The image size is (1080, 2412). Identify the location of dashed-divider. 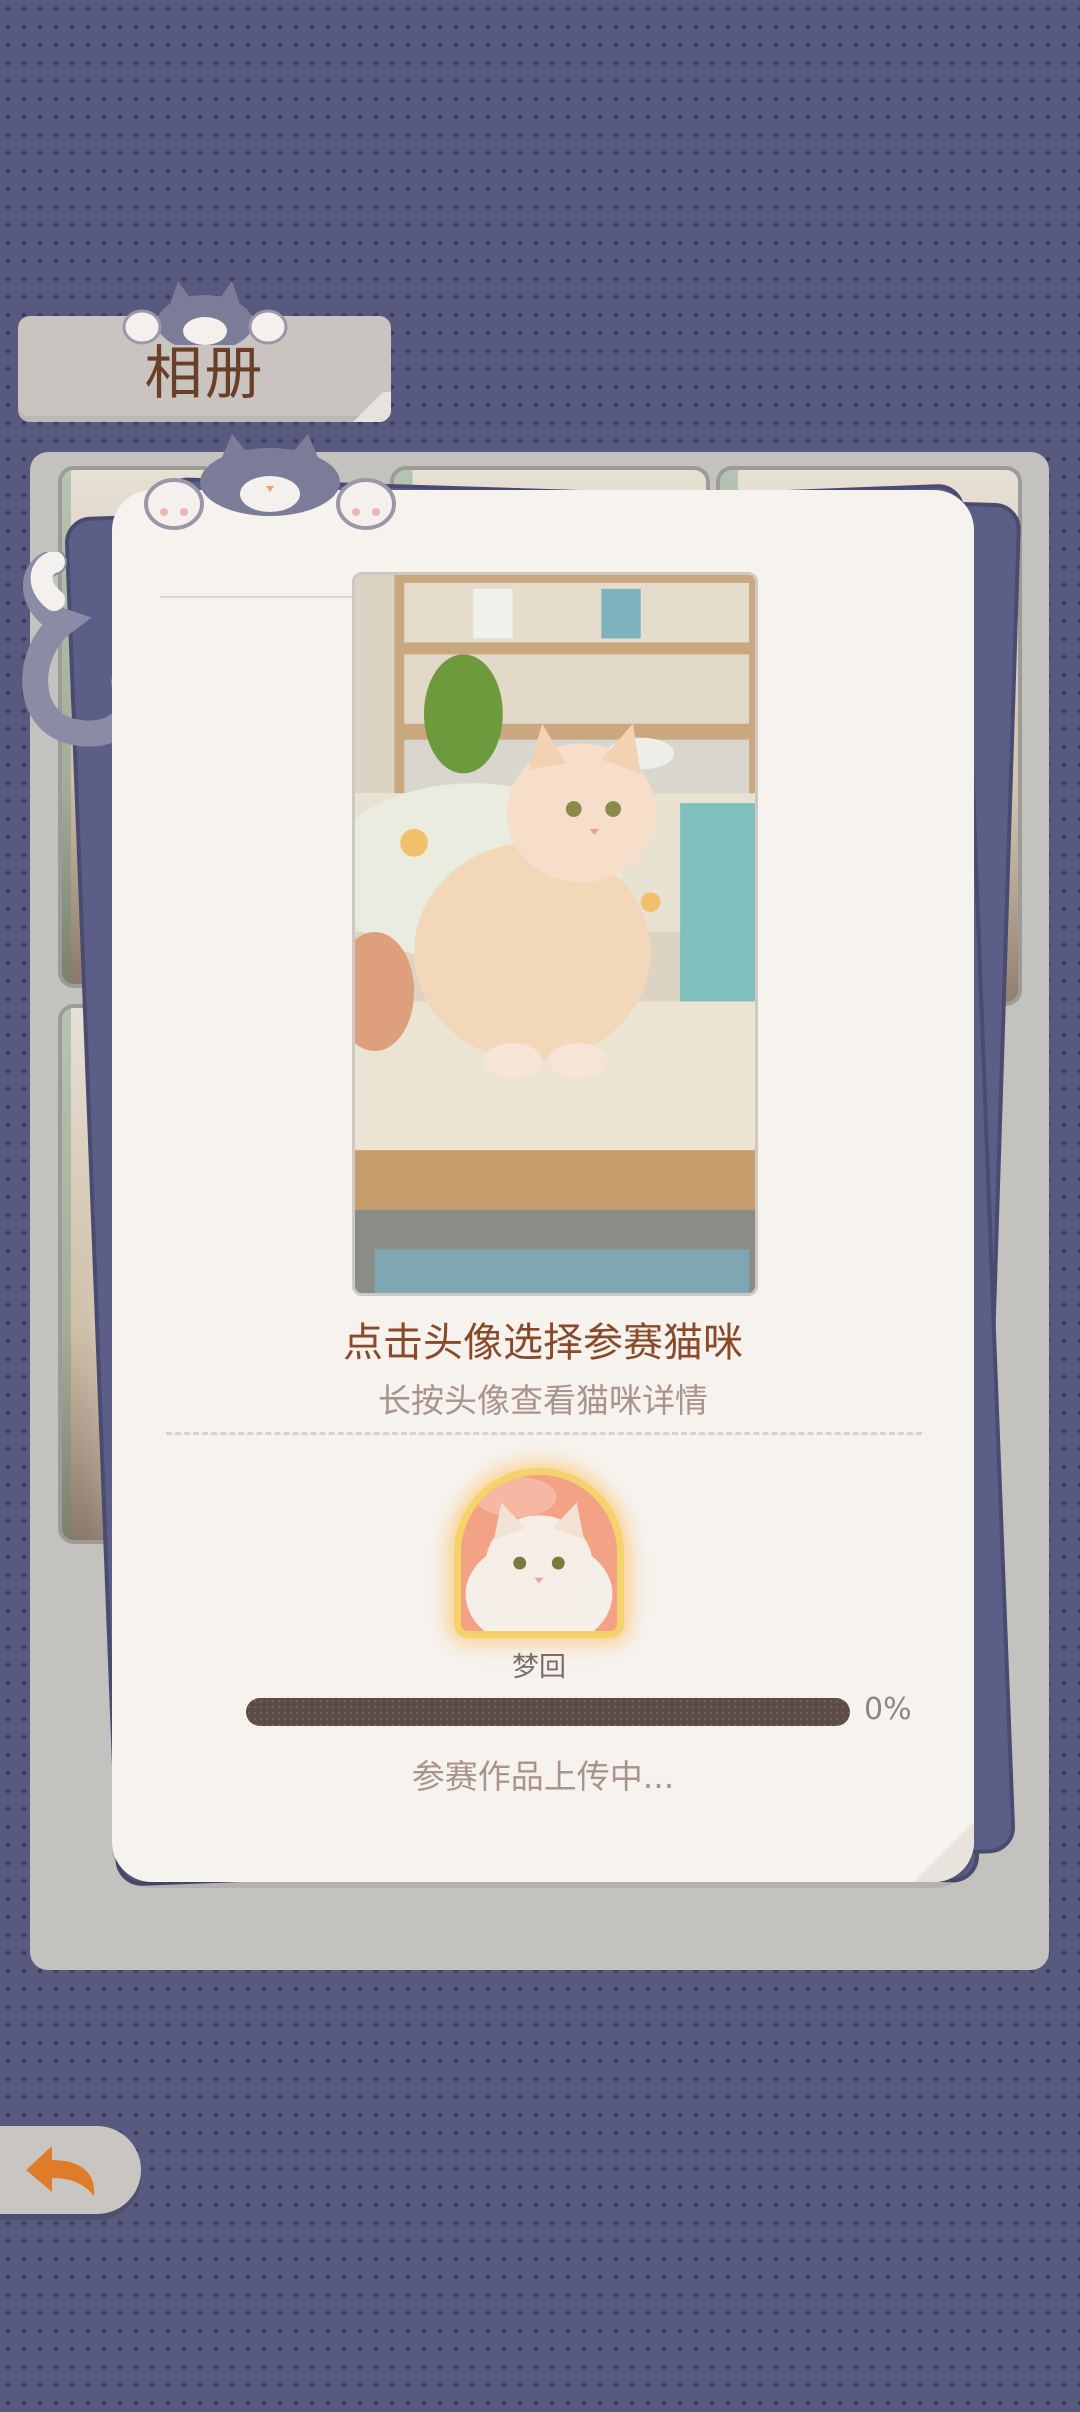
(544, 1433).